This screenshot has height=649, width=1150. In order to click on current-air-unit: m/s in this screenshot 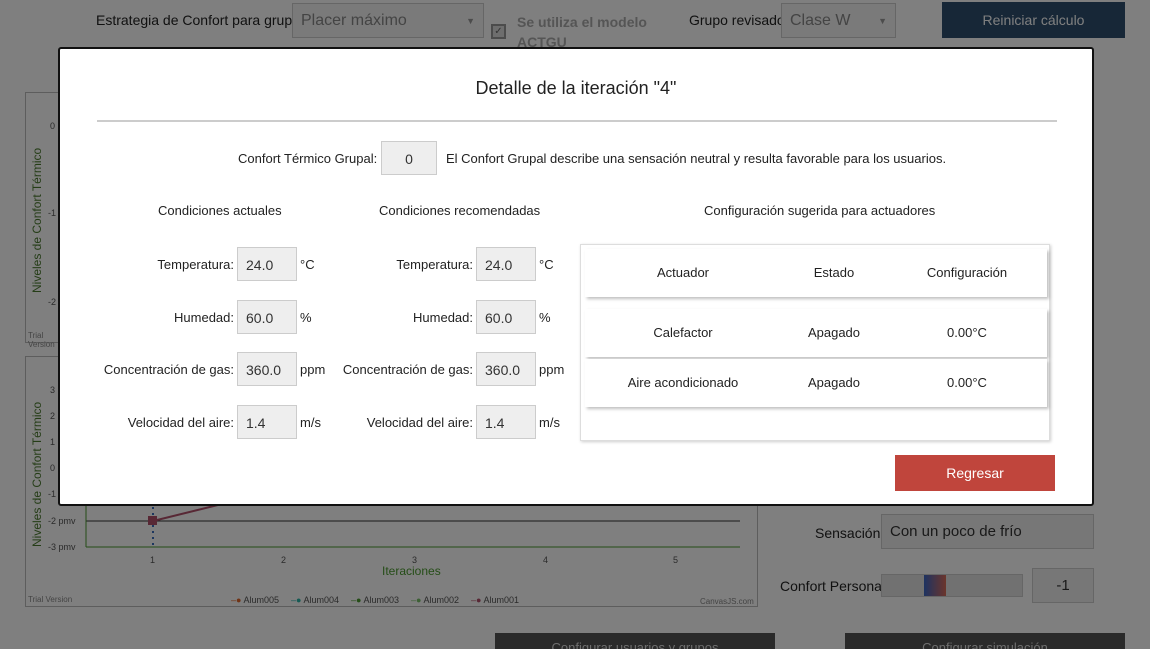, I will do `click(310, 422)`.